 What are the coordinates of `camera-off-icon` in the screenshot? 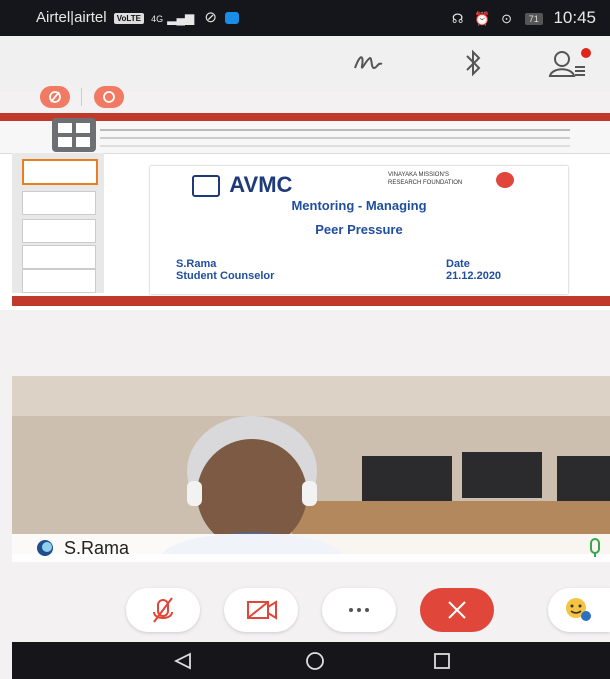 It's located at (262, 610).